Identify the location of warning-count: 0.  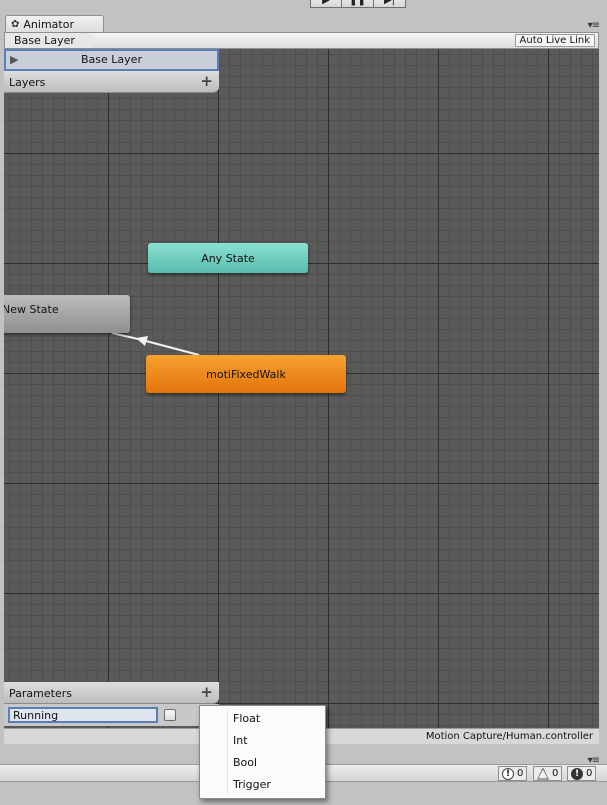
(555, 773).